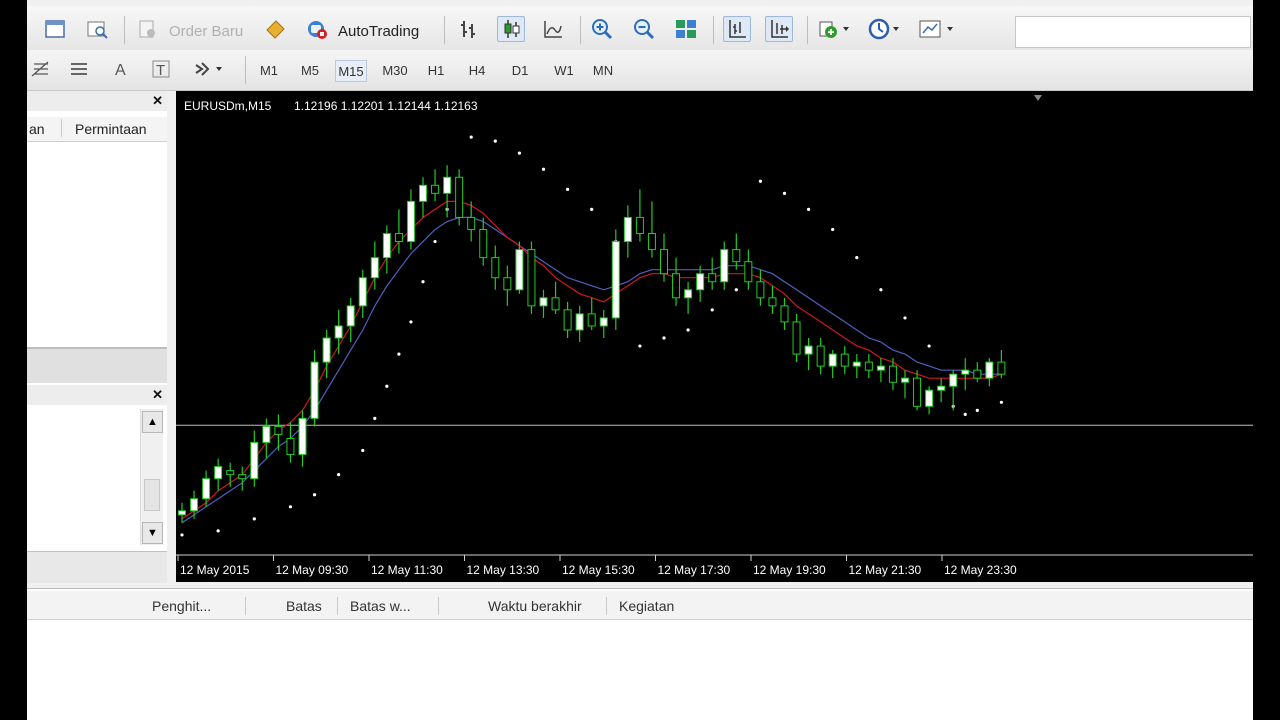  I want to click on time-axis-label: 12 May 13:30, so click(503, 570).